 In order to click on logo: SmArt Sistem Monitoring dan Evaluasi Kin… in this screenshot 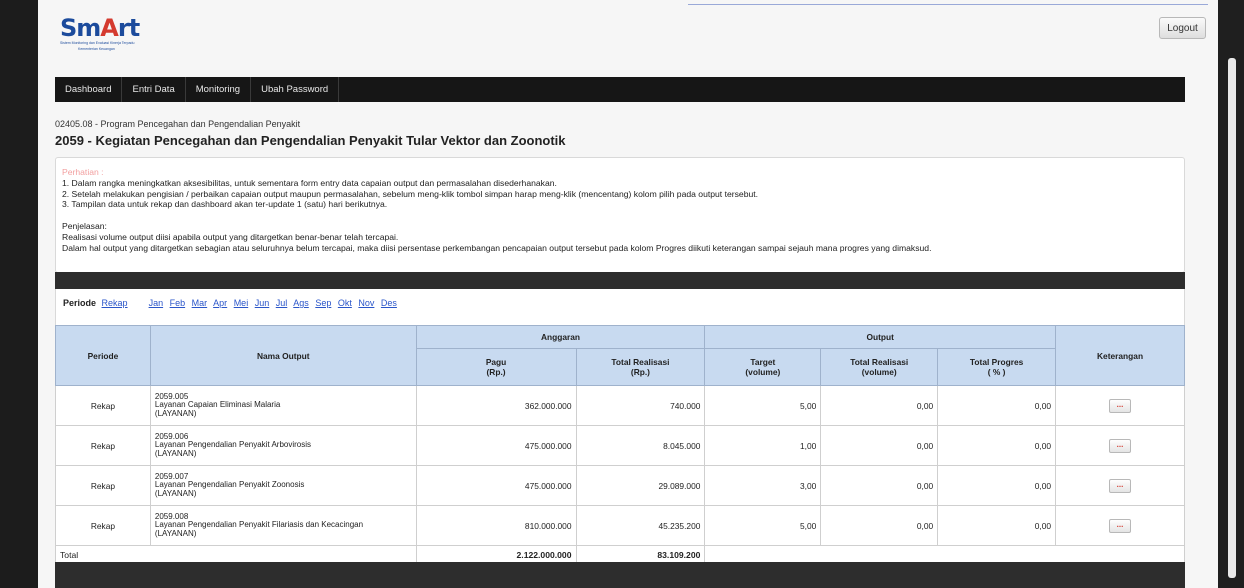, I will do `click(115, 36)`.